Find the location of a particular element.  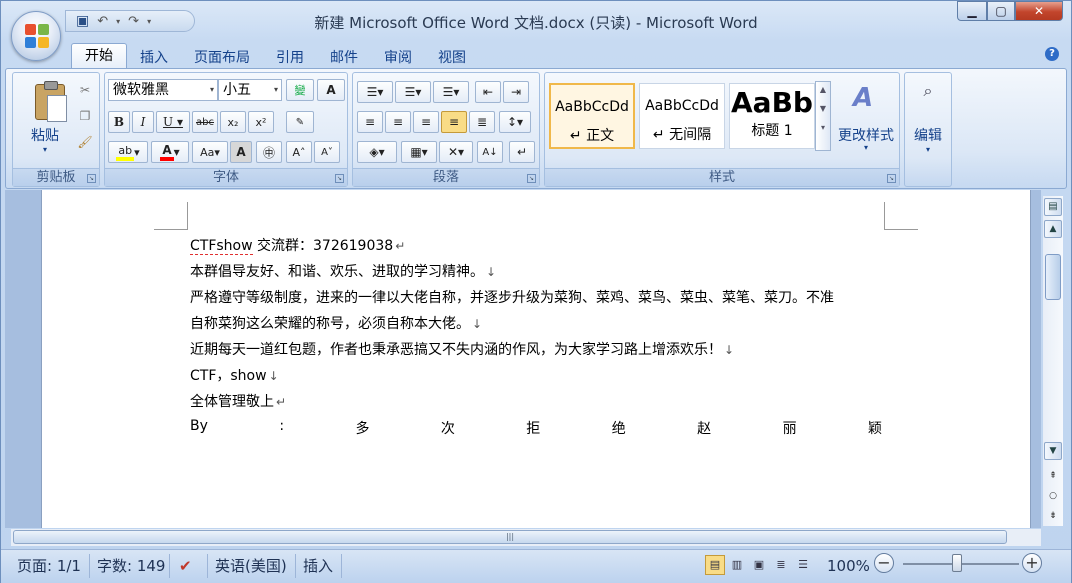

char-shading-icon: A is located at coordinates (241, 152).